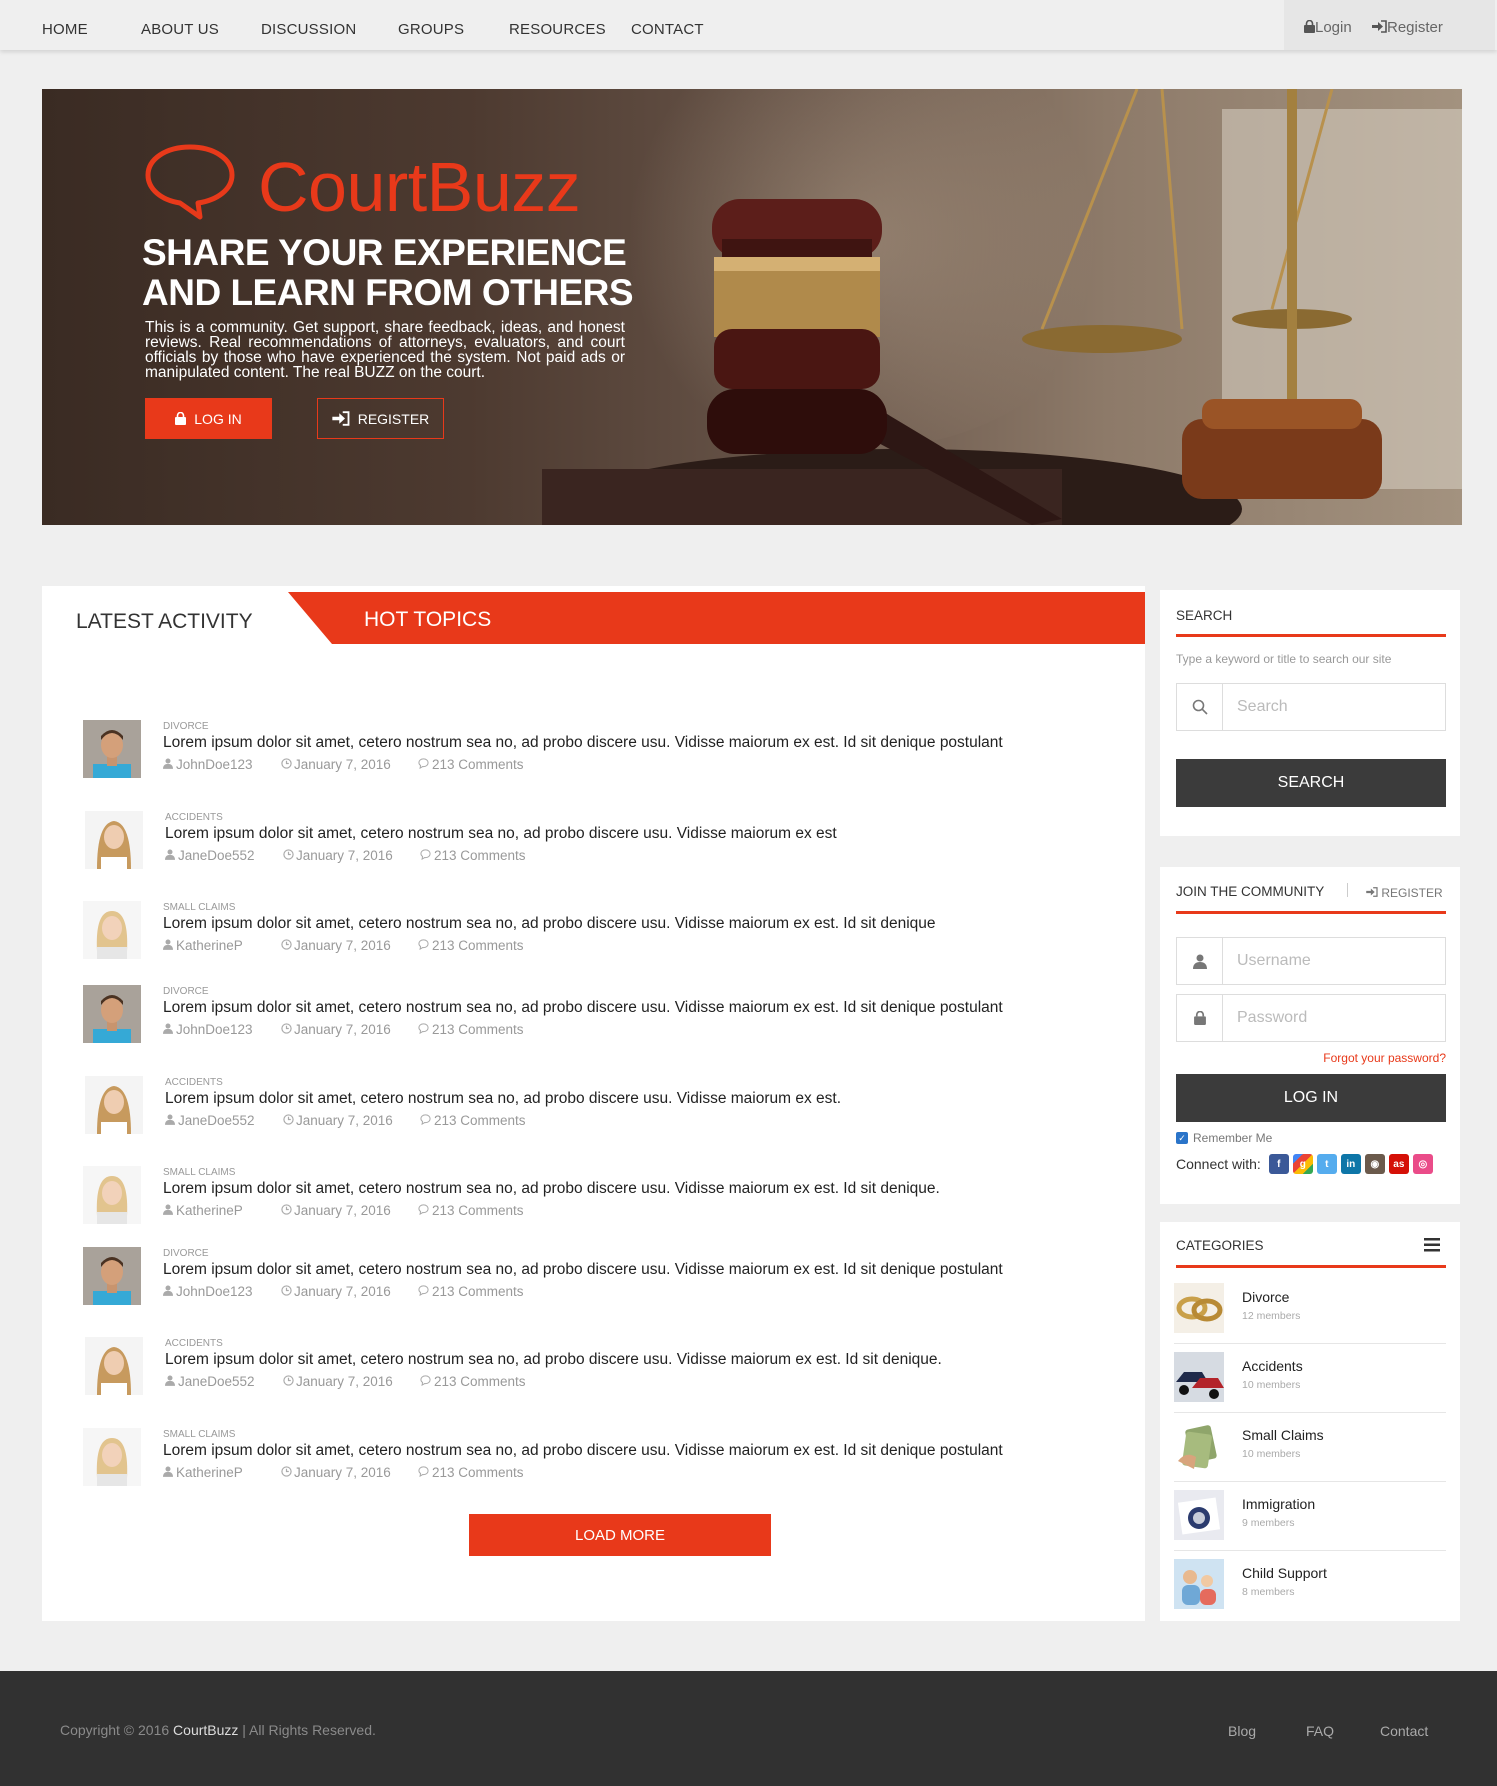 The width and height of the screenshot is (1497, 1786). I want to click on brand-logo: CourtBuzz, so click(361, 183).